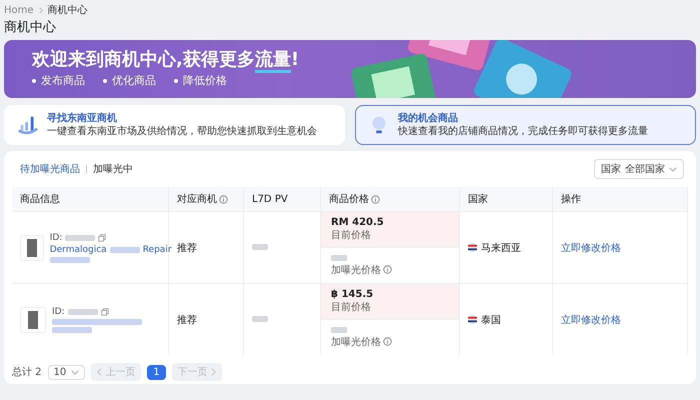  What do you see at coordinates (86, 169) in the screenshot?
I see `tab-divider` at bounding box center [86, 169].